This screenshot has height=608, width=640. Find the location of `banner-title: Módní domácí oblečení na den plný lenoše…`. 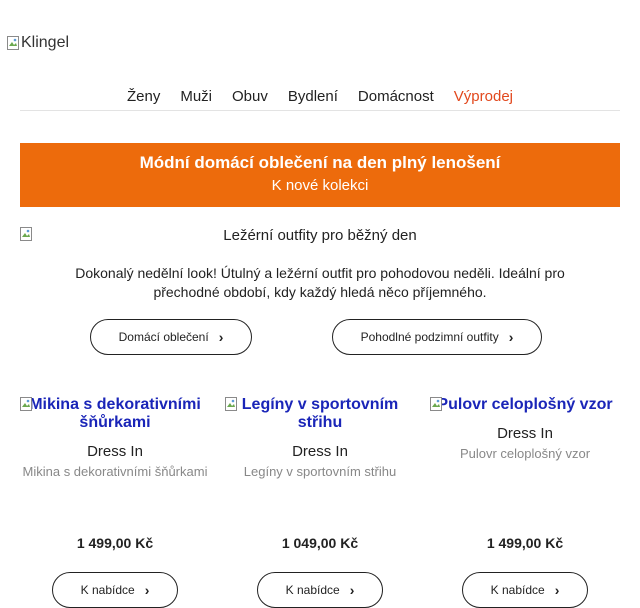

banner-title: Módní domácí oblečení na den plný lenoše… is located at coordinates (320, 162).